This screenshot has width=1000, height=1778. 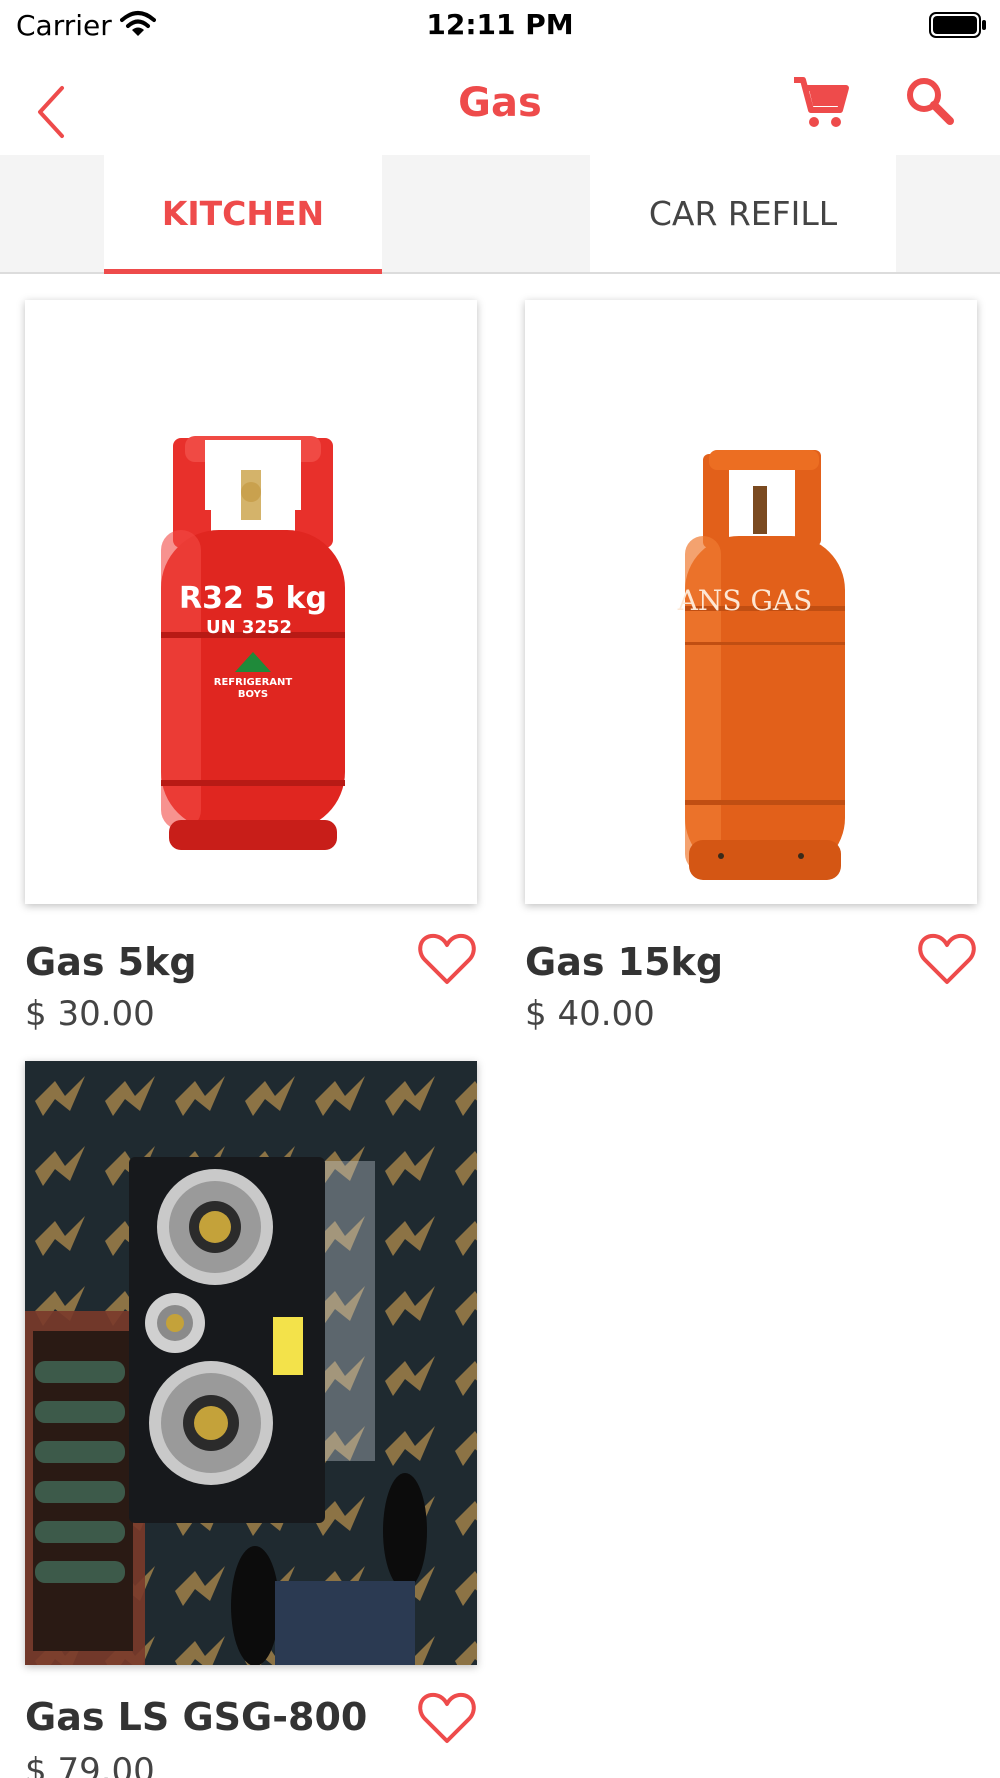 I want to click on cart-icon, so click(x=820, y=102).